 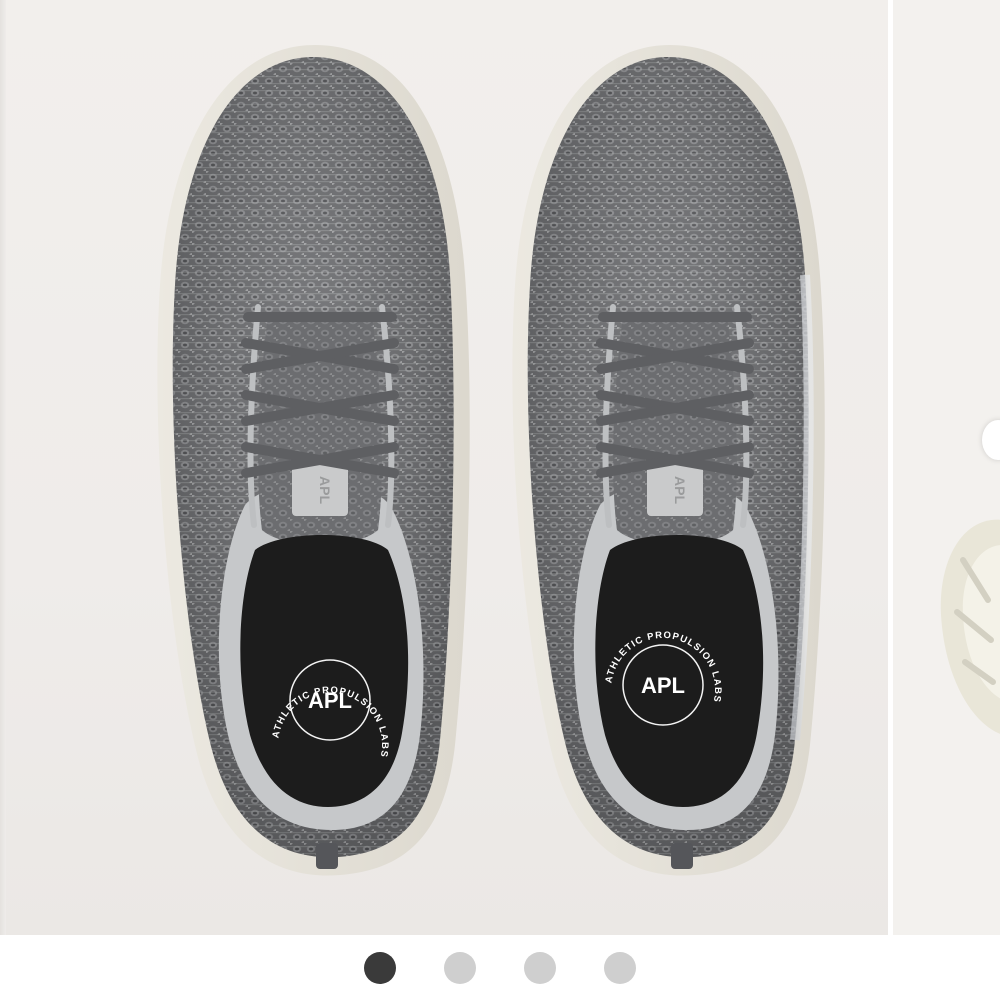 I want to click on next-product-image-slide, so click(x=946, y=467).